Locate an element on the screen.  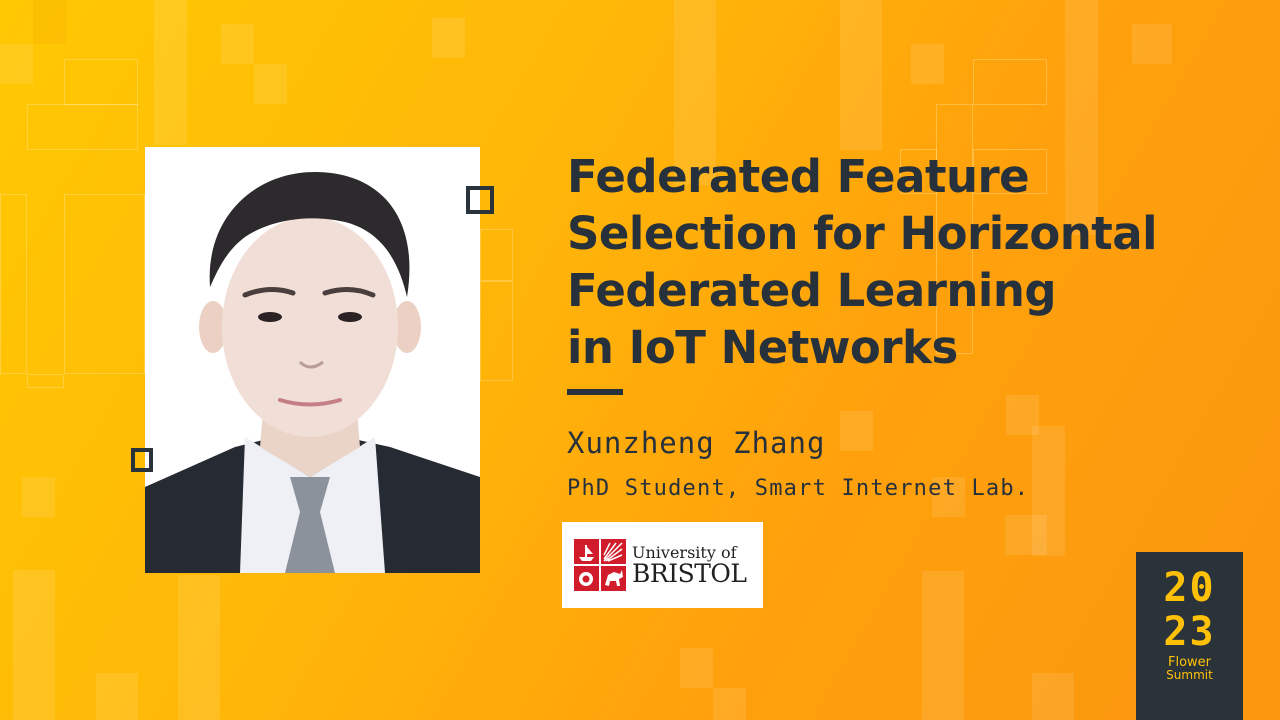
university-logo: University of BRISTOL is located at coordinates (662, 565).